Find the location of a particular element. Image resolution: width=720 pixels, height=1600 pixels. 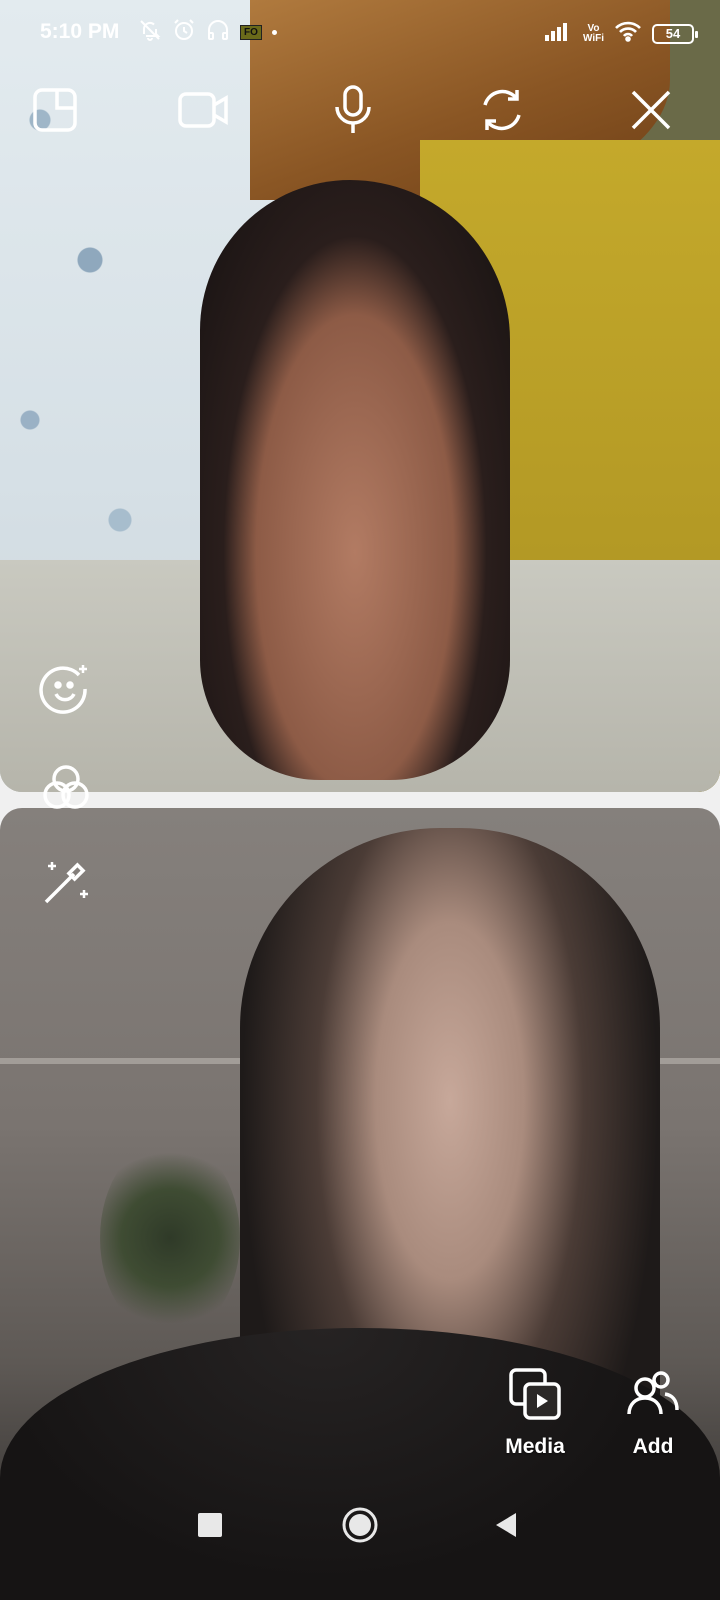

back-icon is located at coordinates (506, 1525).